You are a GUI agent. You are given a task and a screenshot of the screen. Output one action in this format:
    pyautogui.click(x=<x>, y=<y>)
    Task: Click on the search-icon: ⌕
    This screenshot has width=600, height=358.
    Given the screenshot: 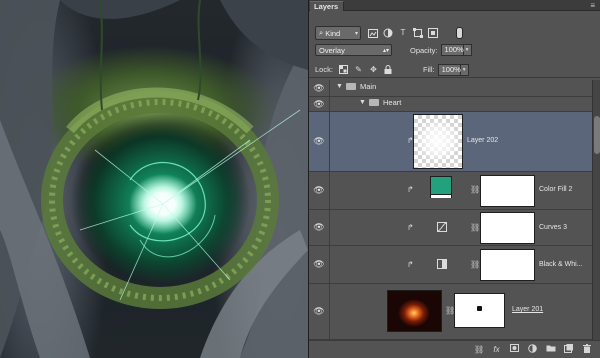 What is the action you would take?
    pyautogui.click(x=321, y=32)
    